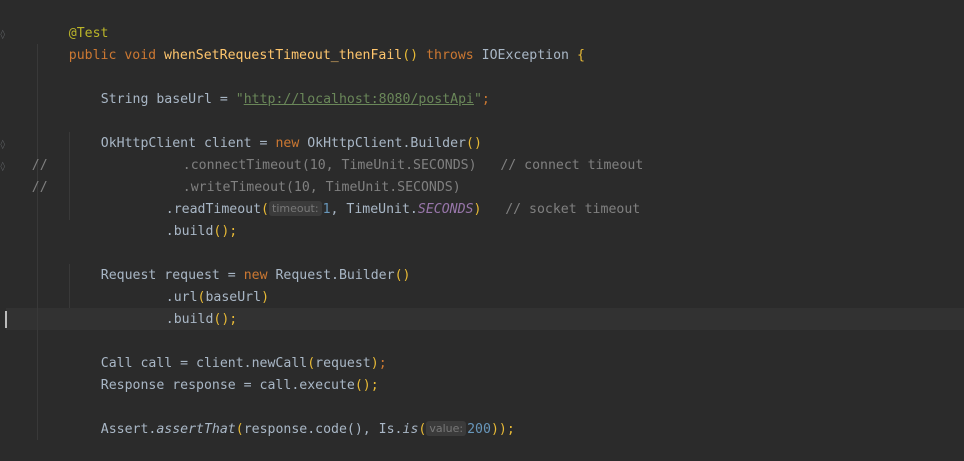  What do you see at coordinates (525, 55) in the screenshot?
I see `exception-type-token: IOException` at bounding box center [525, 55].